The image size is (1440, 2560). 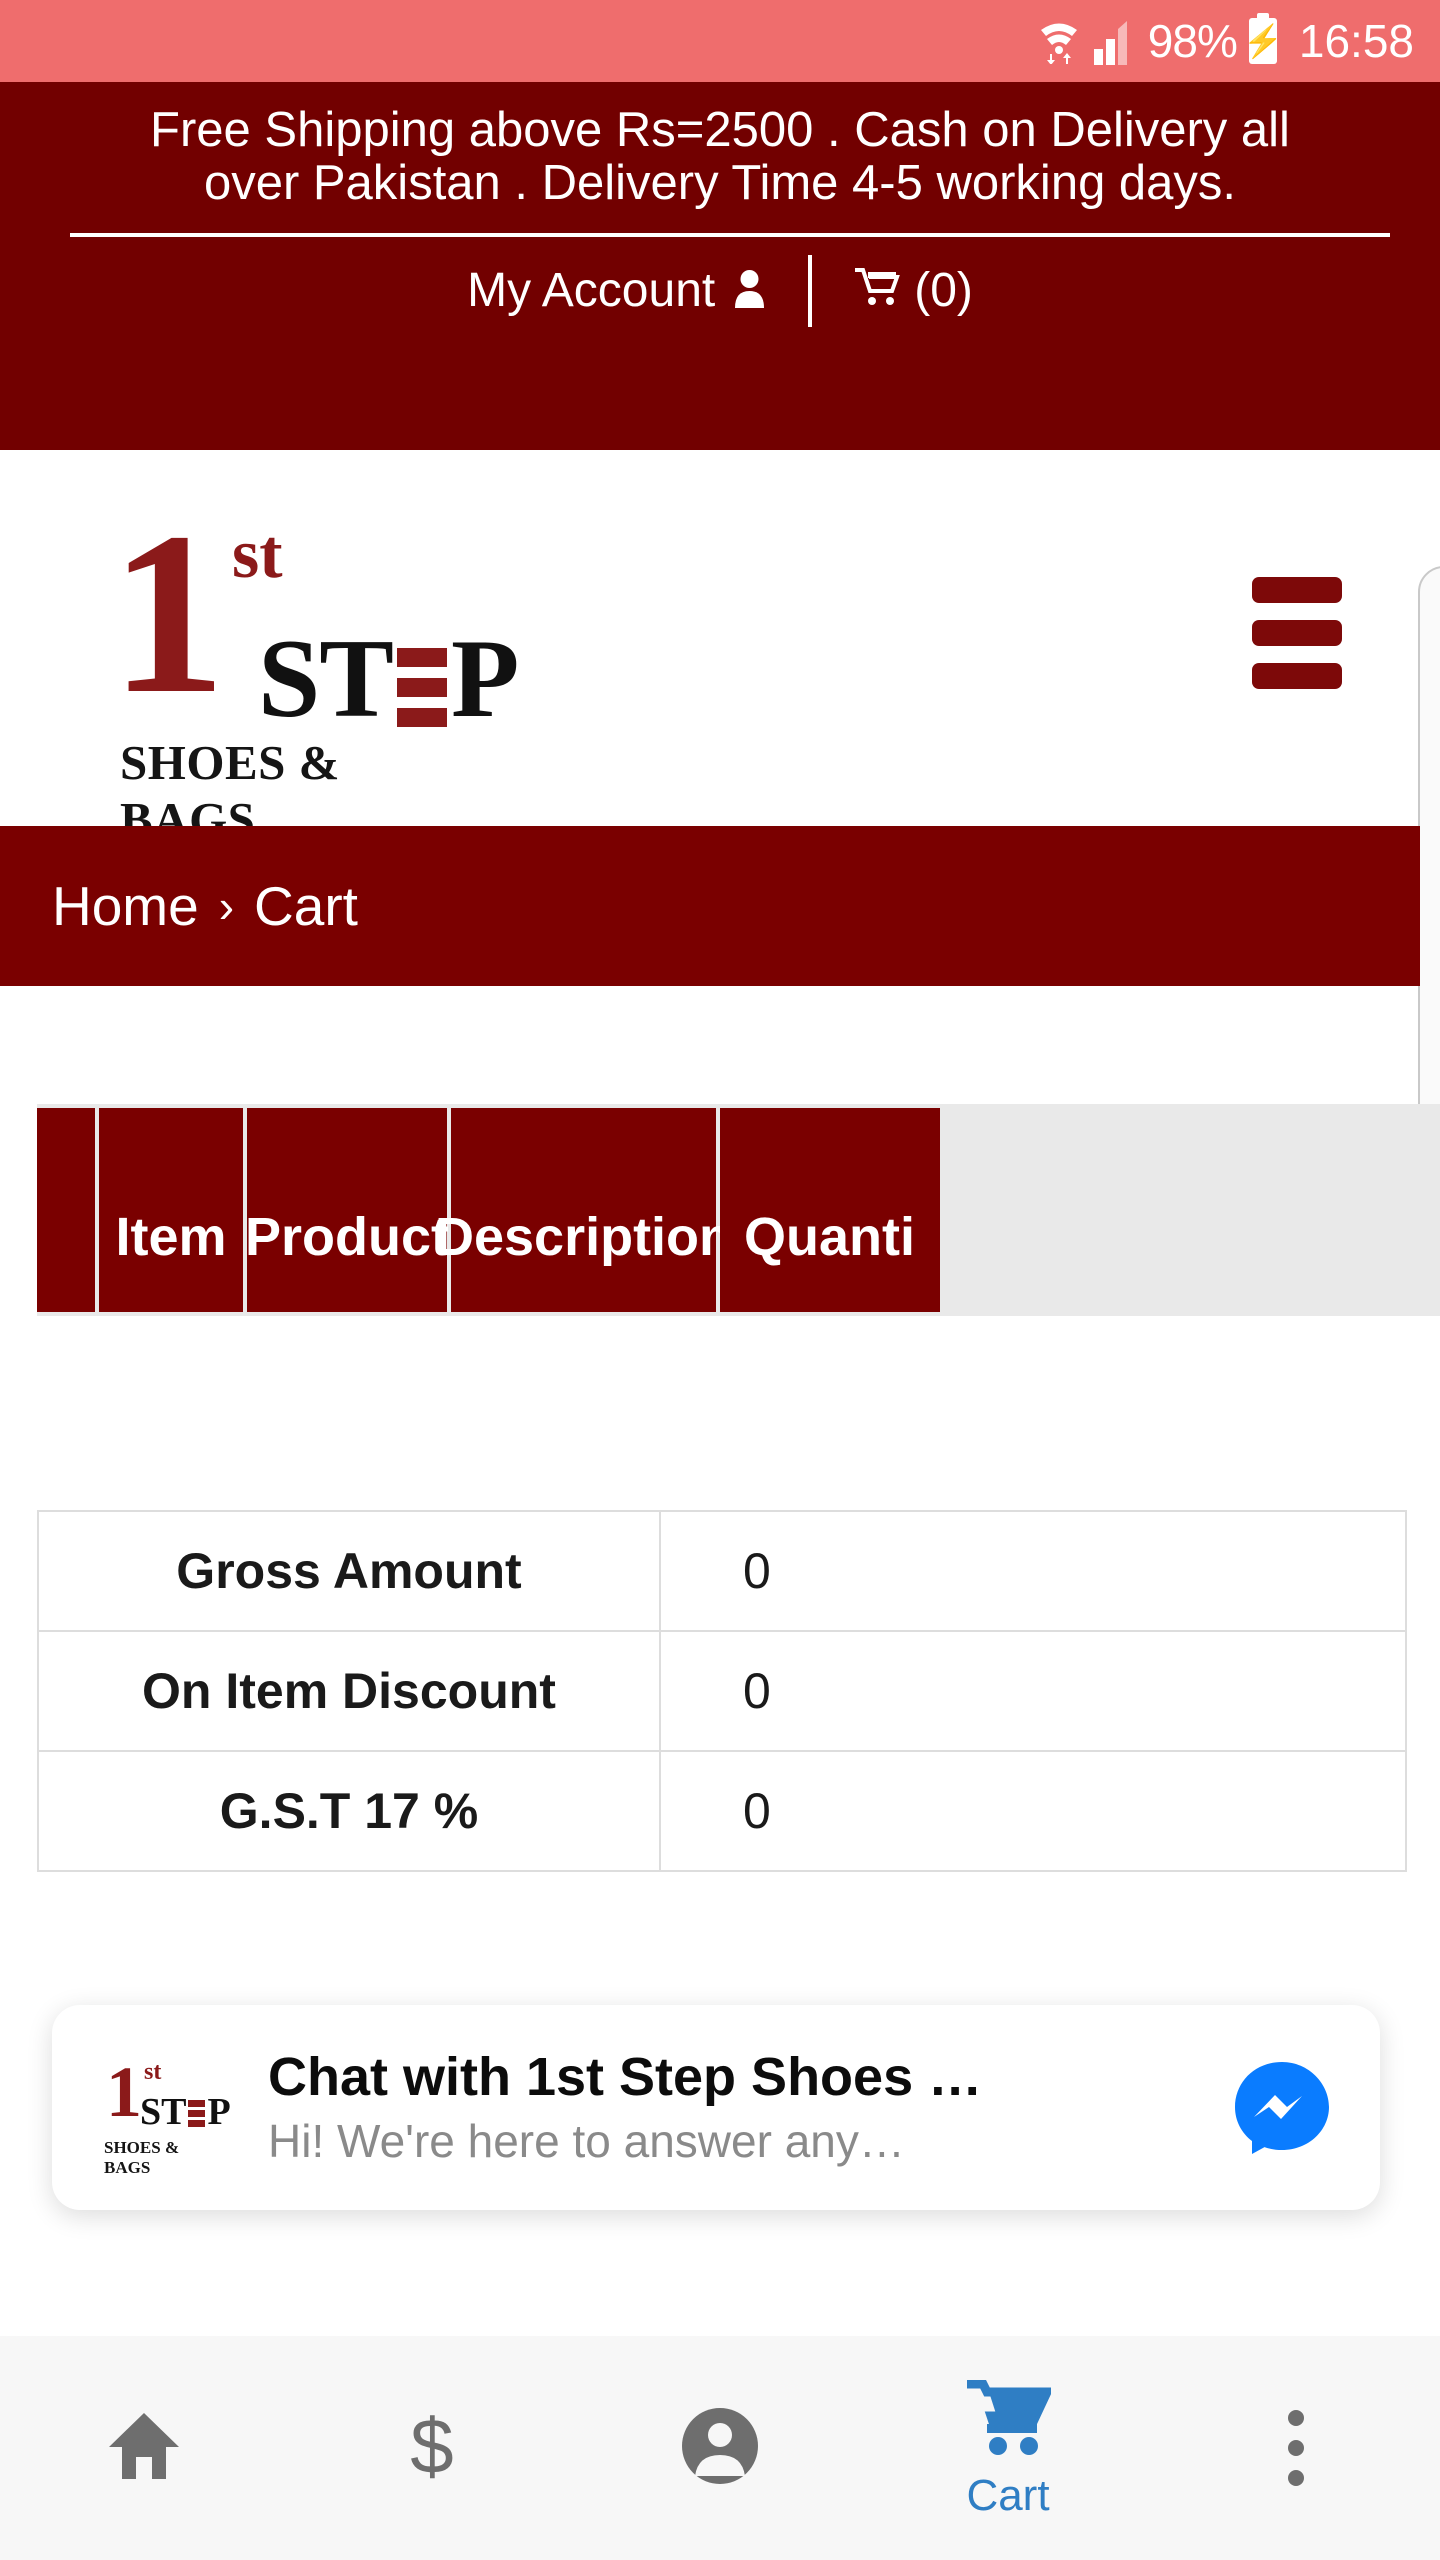 What do you see at coordinates (710, 906) in the screenshot?
I see `breadcrumb: Home › Cart` at bounding box center [710, 906].